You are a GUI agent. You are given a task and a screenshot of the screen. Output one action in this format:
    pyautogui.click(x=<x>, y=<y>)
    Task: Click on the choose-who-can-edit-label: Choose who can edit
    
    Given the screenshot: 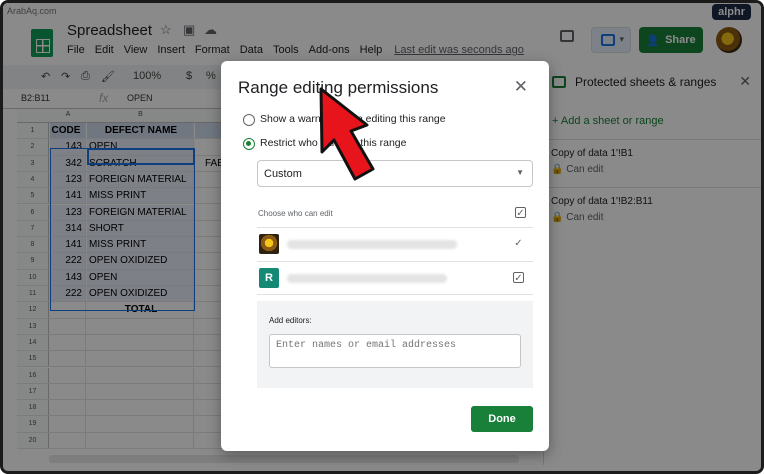 What is the action you would take?
    pyautogui.click(x=295, y=213)
    